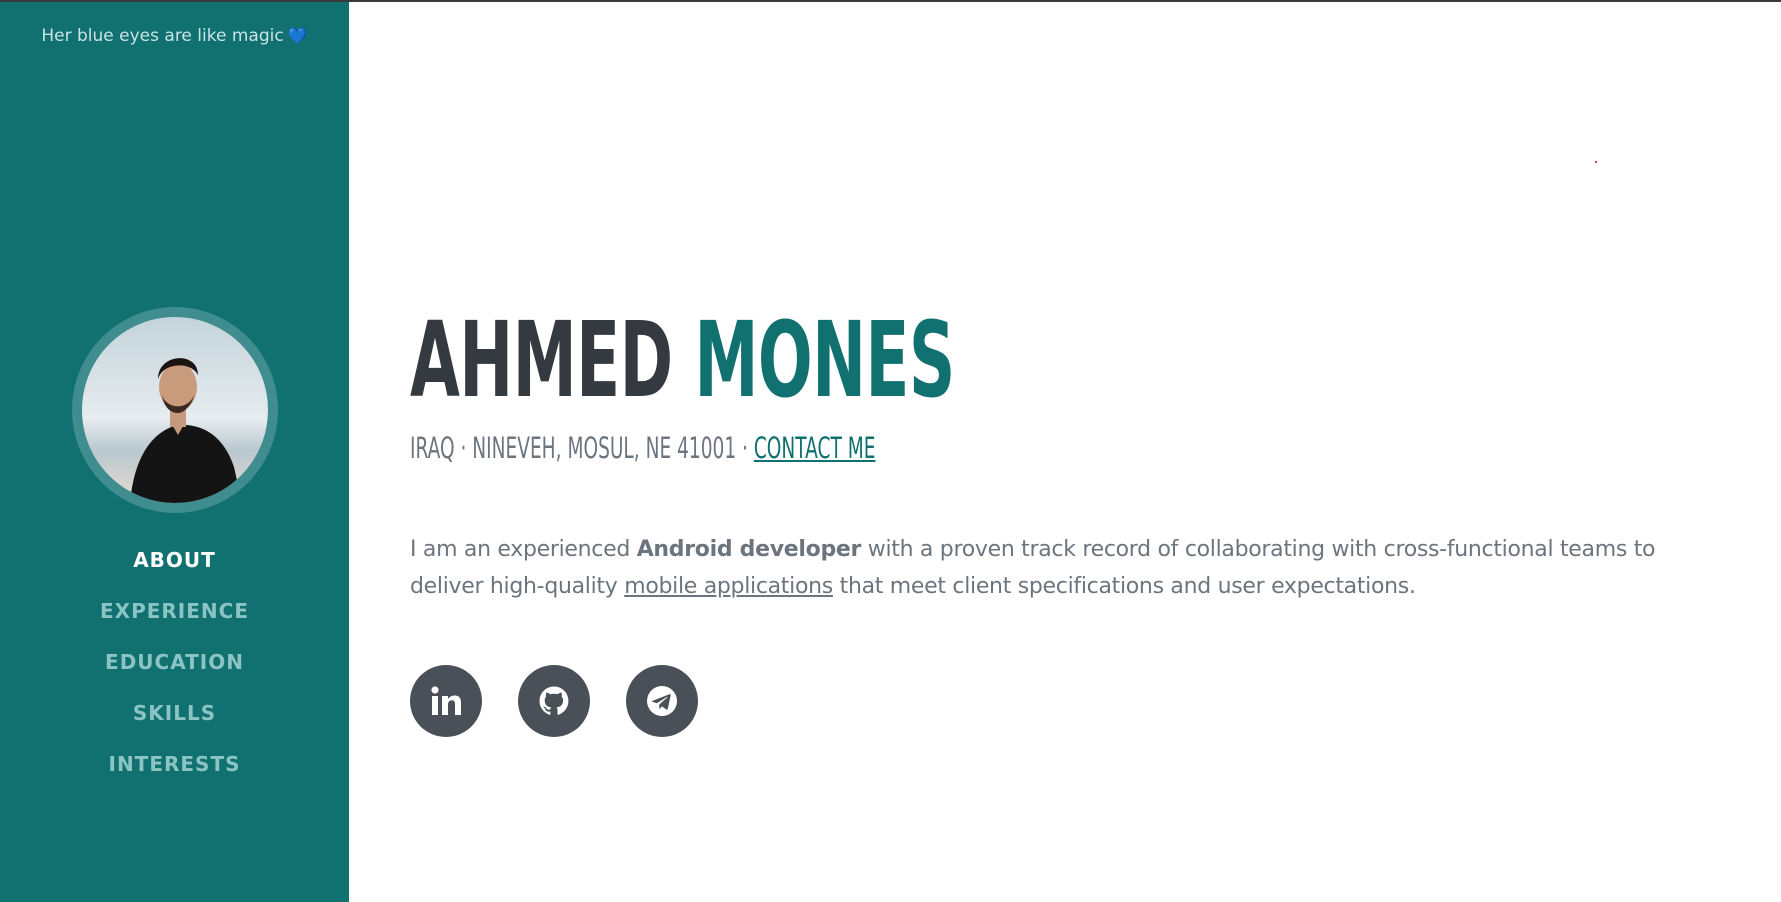 The width and height of the screenshot is (1781, 902). I want to click on telegram-button, so click(662, 701).